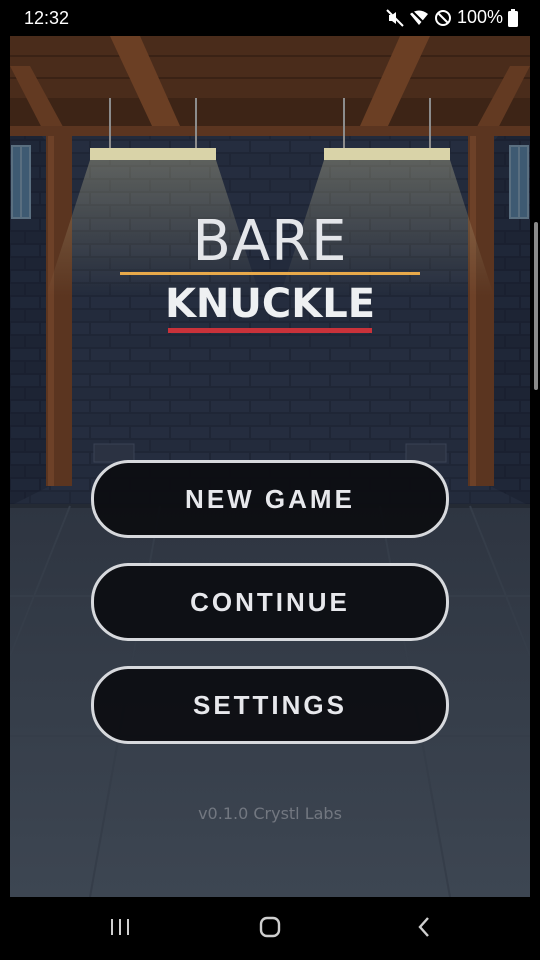 This screenshot has height=960, width=540. I want to click on home-icon, so click(270, 929).